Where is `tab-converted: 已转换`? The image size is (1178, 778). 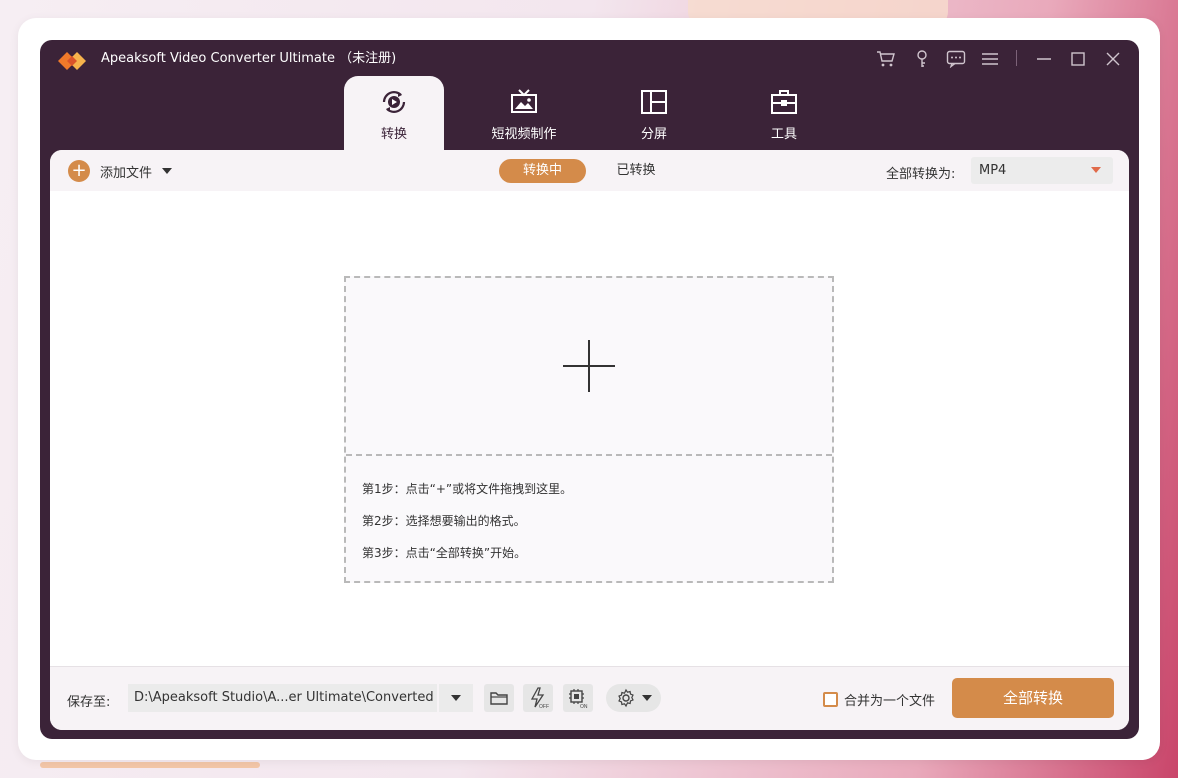
tab-converted: 已转换 is located at coordinates (636, 171).